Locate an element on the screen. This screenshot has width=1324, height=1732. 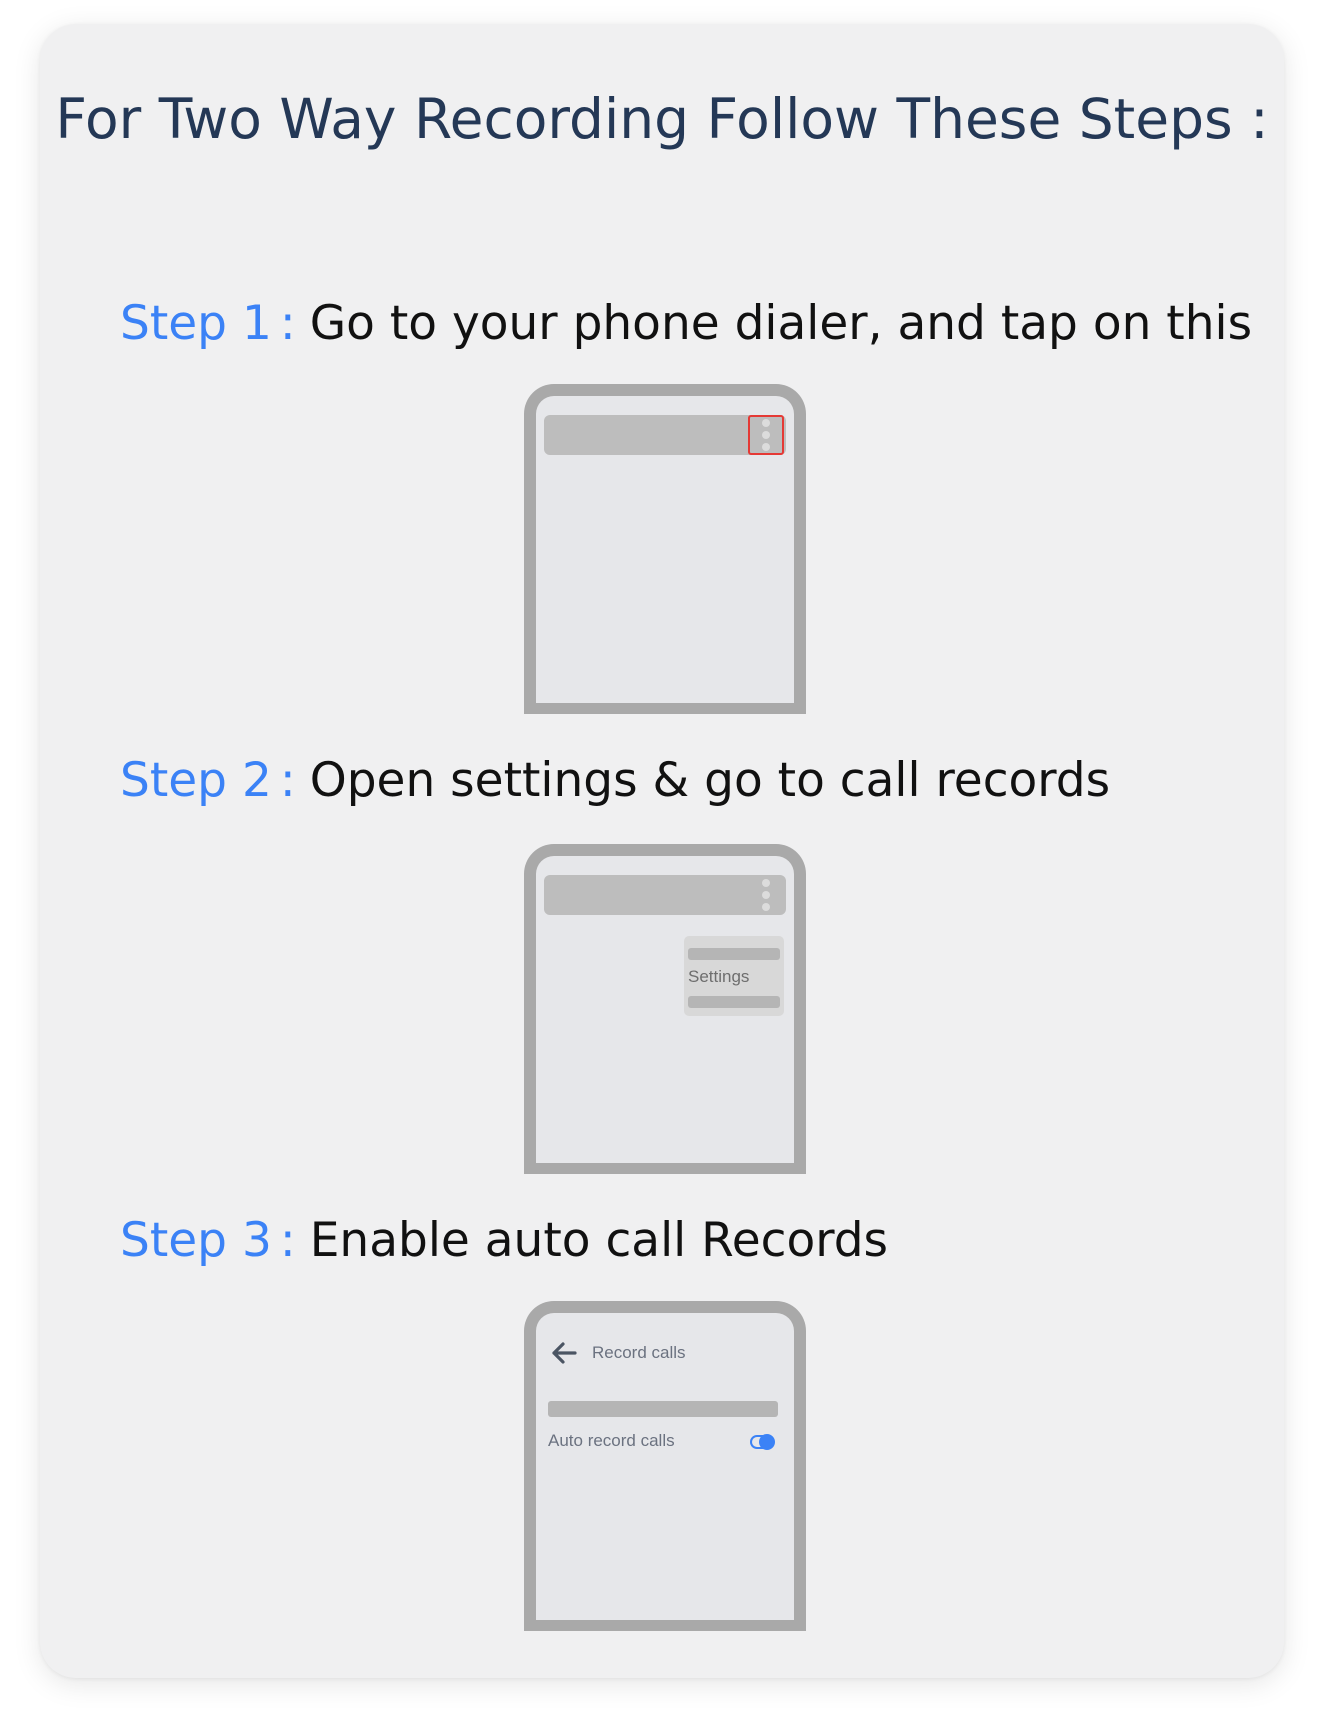
phone-illustration-settings-menu: Settings is located at coordinates (665, 1009).